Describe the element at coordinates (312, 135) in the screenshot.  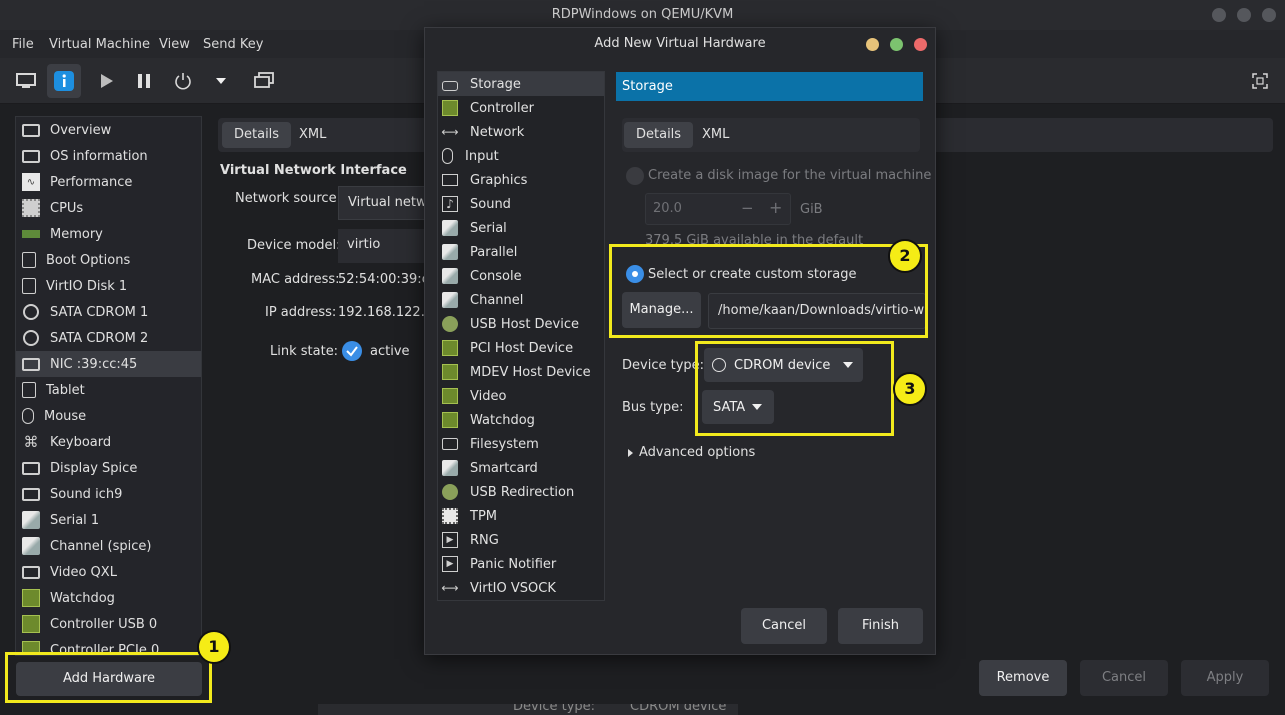
I see `tab-xml: XML` at that location.